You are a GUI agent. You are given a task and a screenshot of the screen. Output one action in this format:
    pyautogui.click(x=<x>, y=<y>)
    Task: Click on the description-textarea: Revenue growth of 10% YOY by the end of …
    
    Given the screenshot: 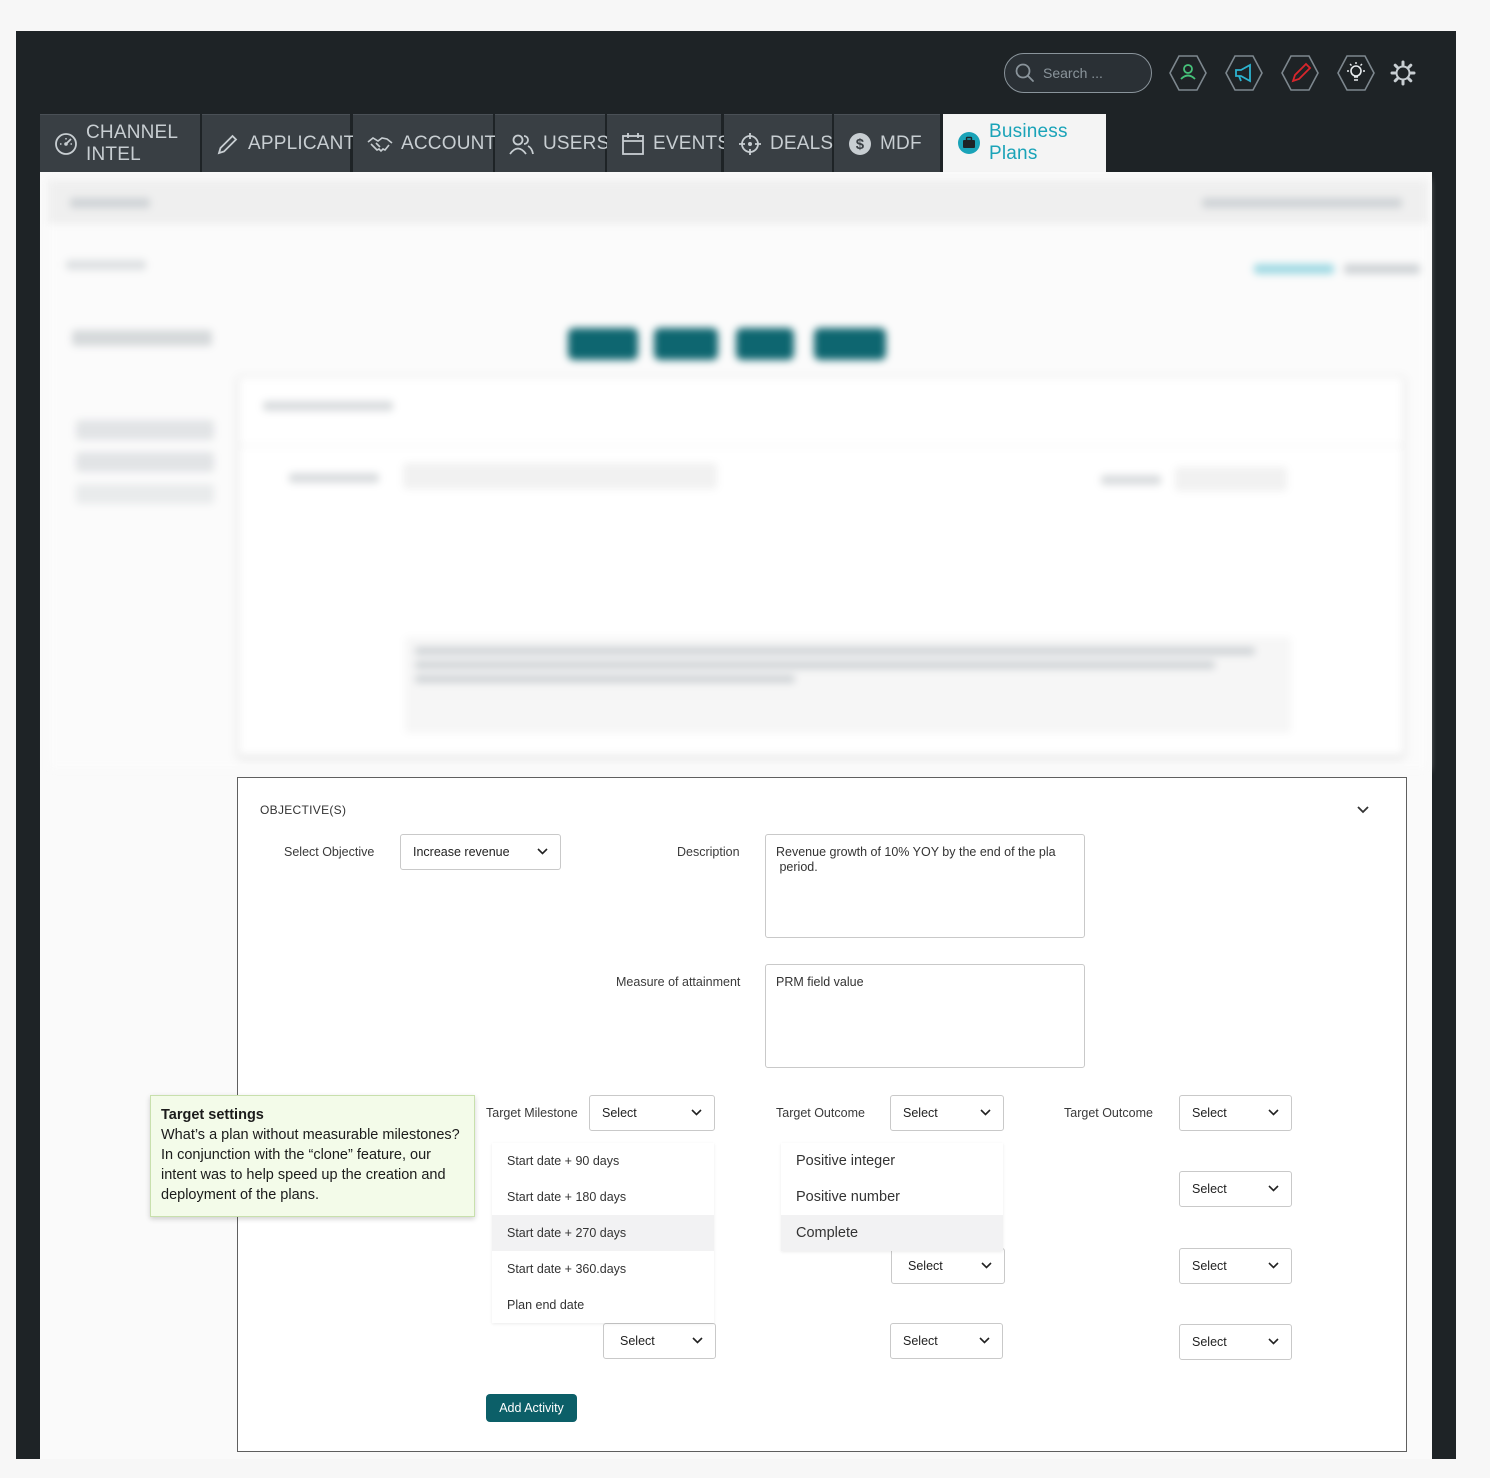 What is the action you would take?
    pyautogui.click(x=925, y=886)
    